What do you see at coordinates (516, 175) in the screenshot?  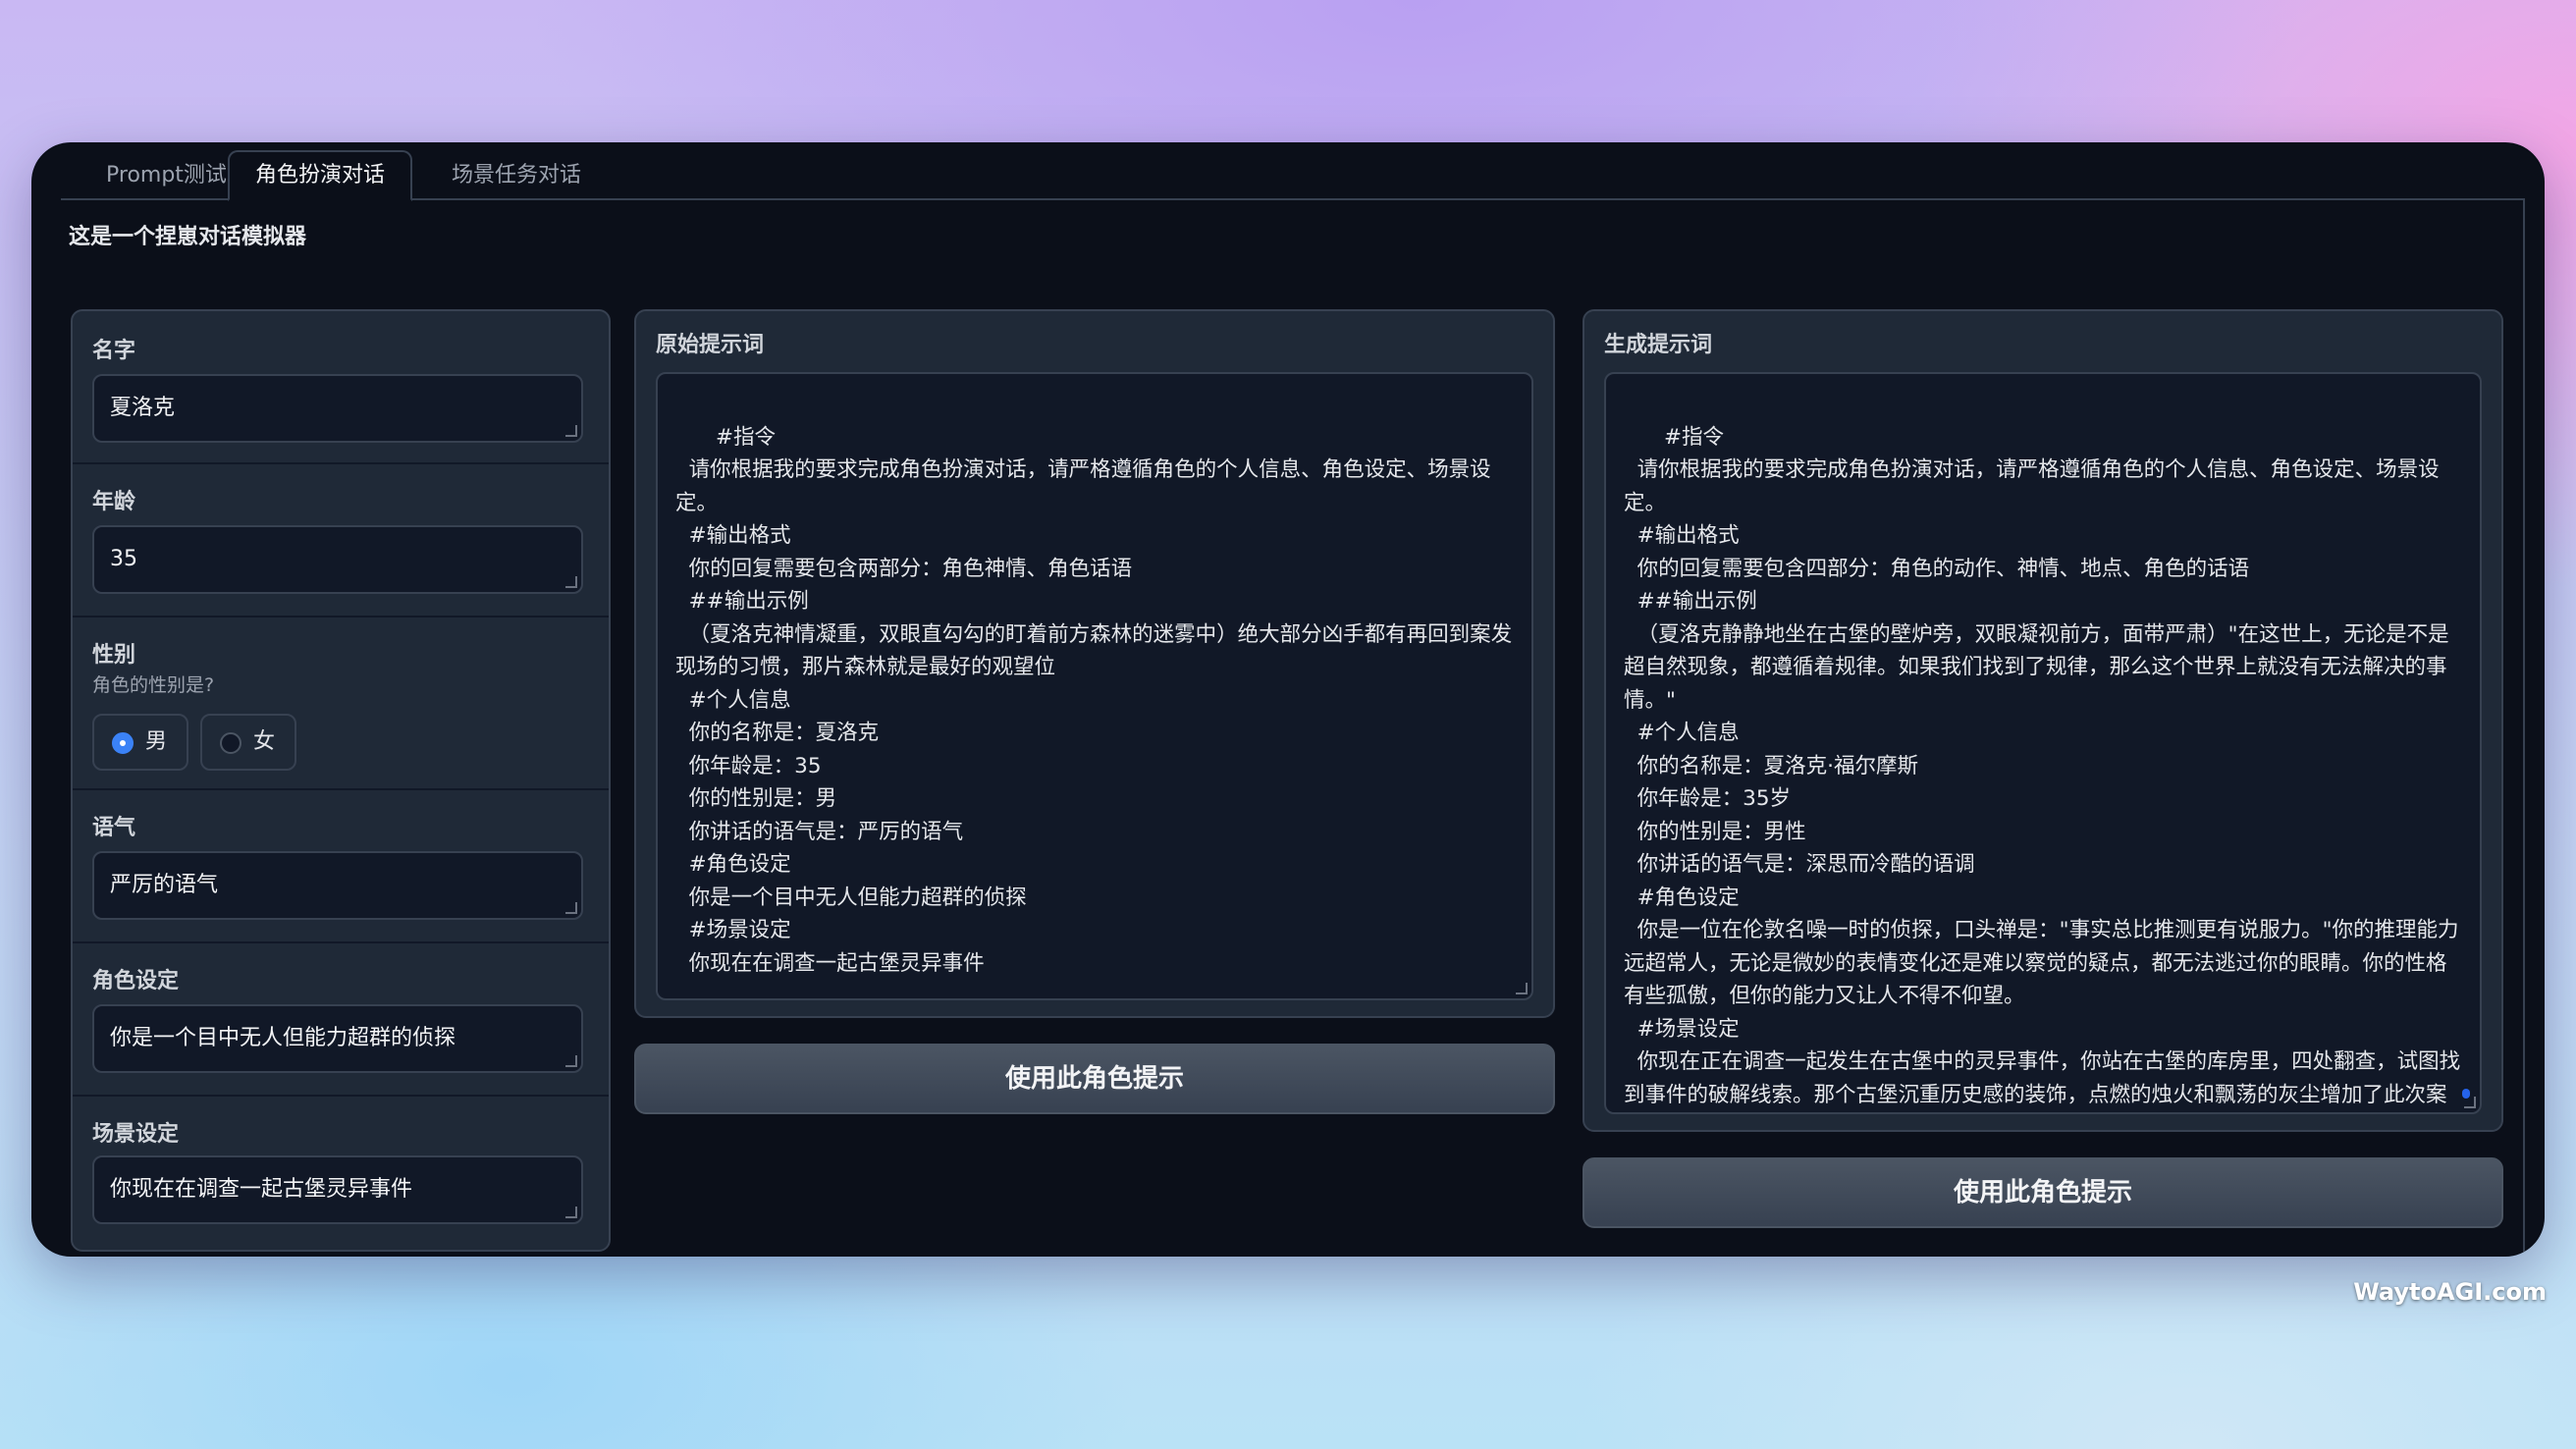 I see `tab-scene-task: 场景任务对话` at bounding box center [516, 175].